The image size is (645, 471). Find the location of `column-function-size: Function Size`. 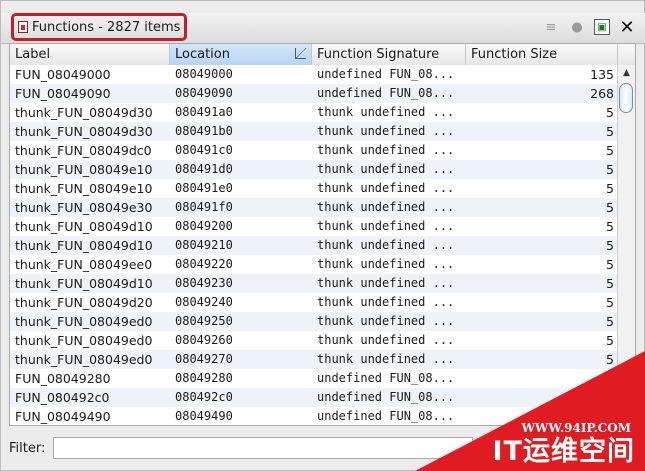

column-function-size: Function Size is located at coordinates (542, 54).